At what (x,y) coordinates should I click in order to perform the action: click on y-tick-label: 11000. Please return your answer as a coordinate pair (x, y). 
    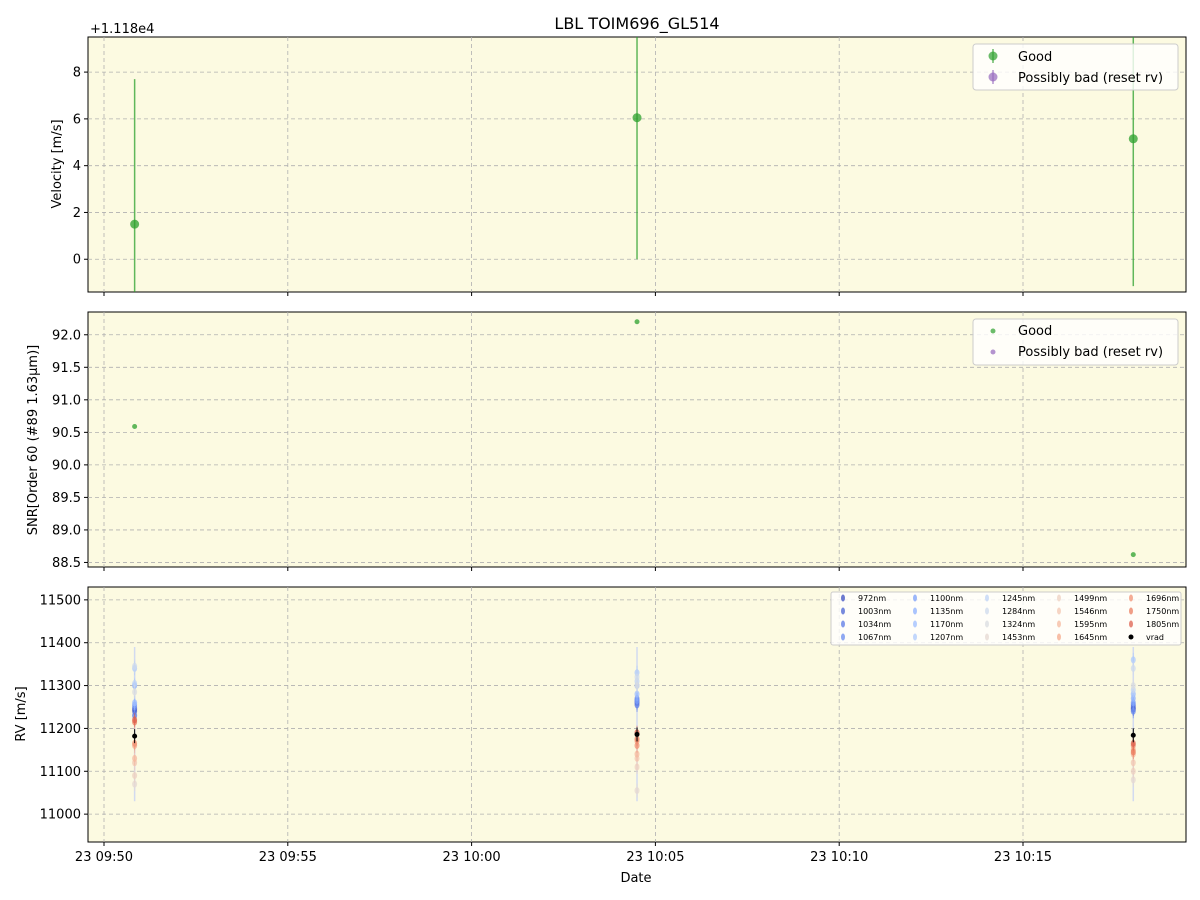
    Looking at the image, I should click on (60, 815).